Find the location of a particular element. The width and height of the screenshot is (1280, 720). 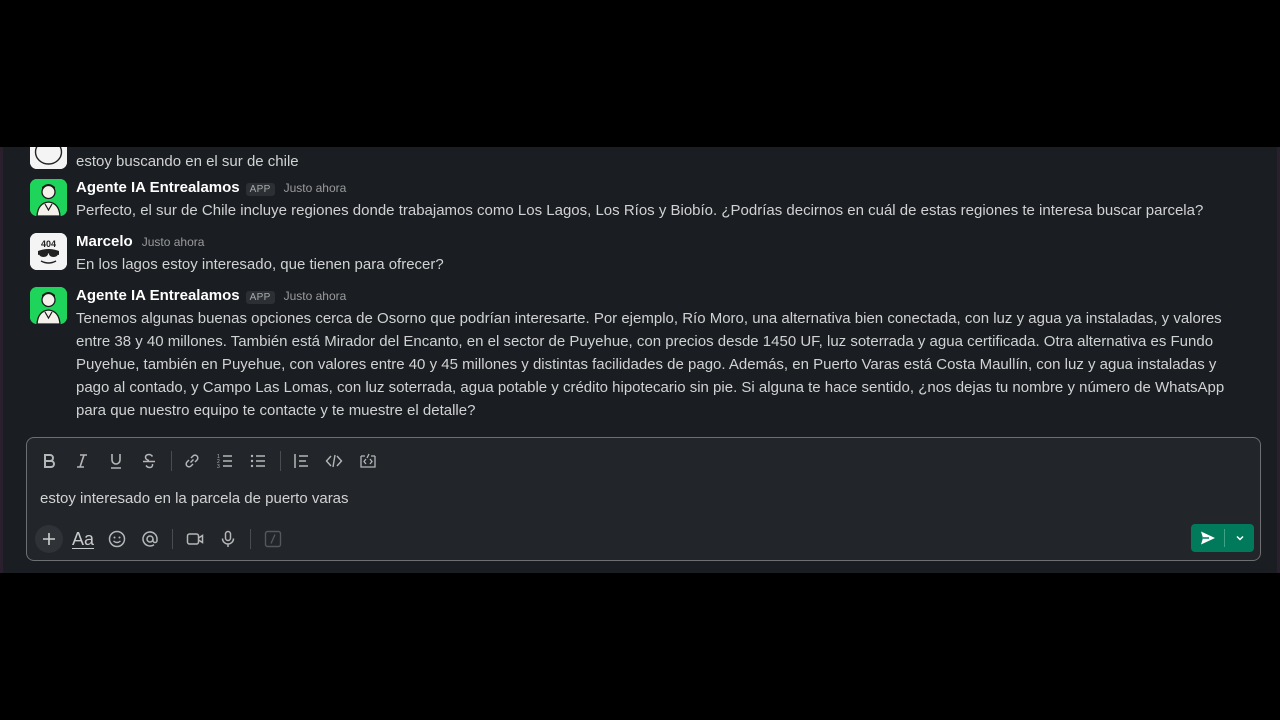

composer-actions: Aa is located at coordinates (163, 539).